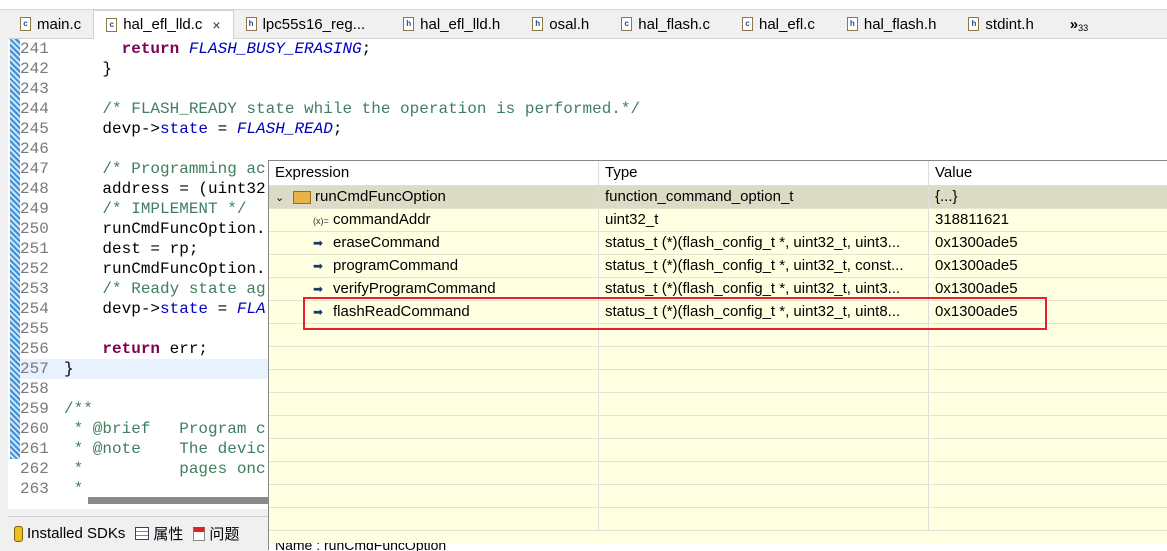 The image size is (1167, 551). What do you see at coordinates (78, 409) in the screenshot?
I see `code-text: /**` at bounding box center [78, 409].